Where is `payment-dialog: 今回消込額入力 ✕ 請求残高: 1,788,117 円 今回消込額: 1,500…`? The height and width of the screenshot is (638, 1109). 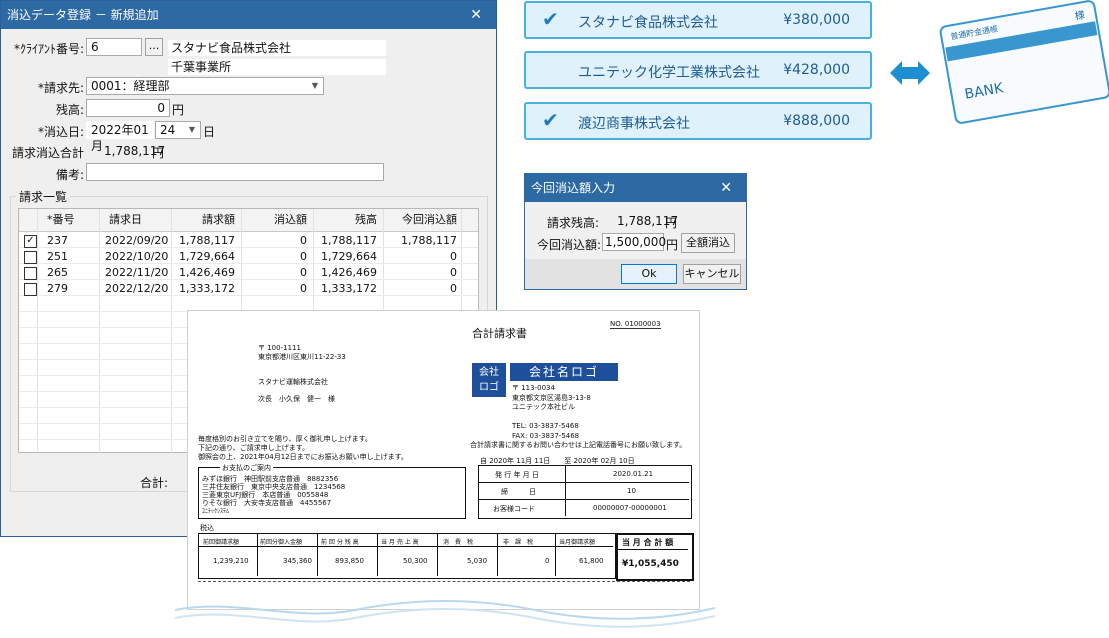
payment-dialog: 今回消込額入力 ✕ 請求残高: 1,788,117 円 今回消込額: 1,500… is located at coordinates (635, 231).